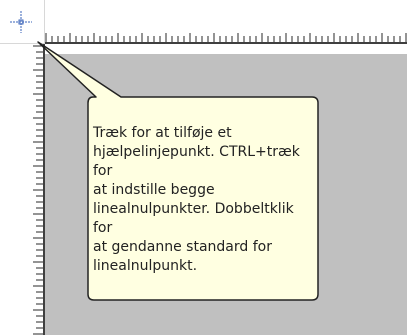  Describe the element at coordinates (226, 22) in the screenshot. I see `horizontal-ruler` at that location.